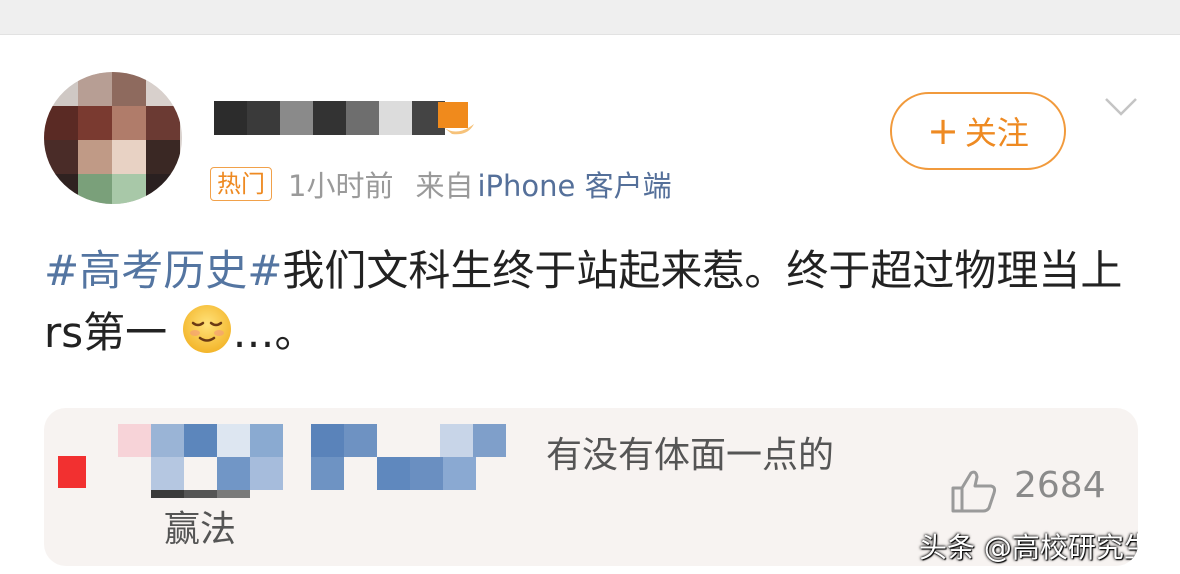 The width and height of the screenshot is (1180, 574). Describe the element at coordinates (1060, 485) in the screenshot. I see `like-count: 2684` at that location.